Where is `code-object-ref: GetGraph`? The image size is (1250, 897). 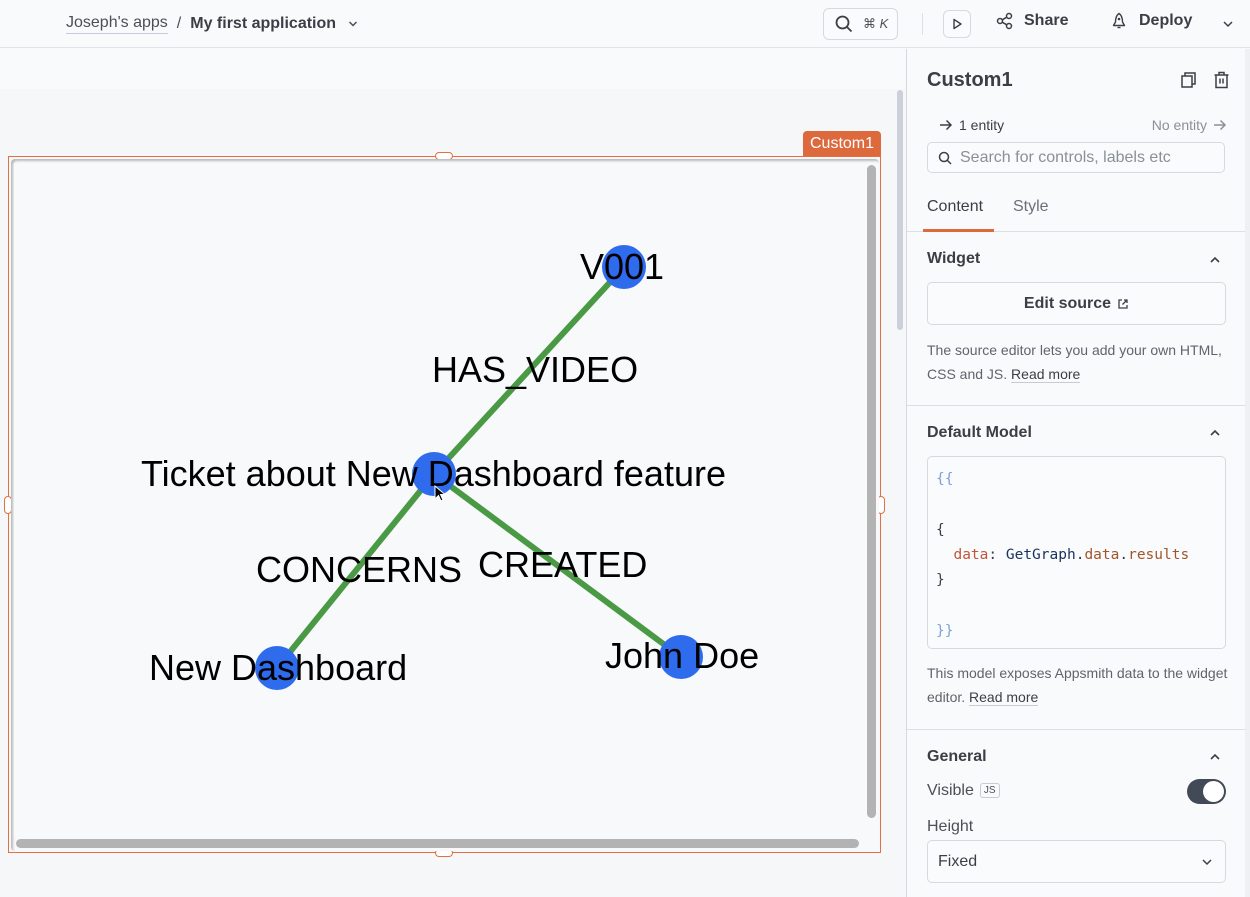
code-object-ref: GetGraph is located at coordinates (1040, 554).